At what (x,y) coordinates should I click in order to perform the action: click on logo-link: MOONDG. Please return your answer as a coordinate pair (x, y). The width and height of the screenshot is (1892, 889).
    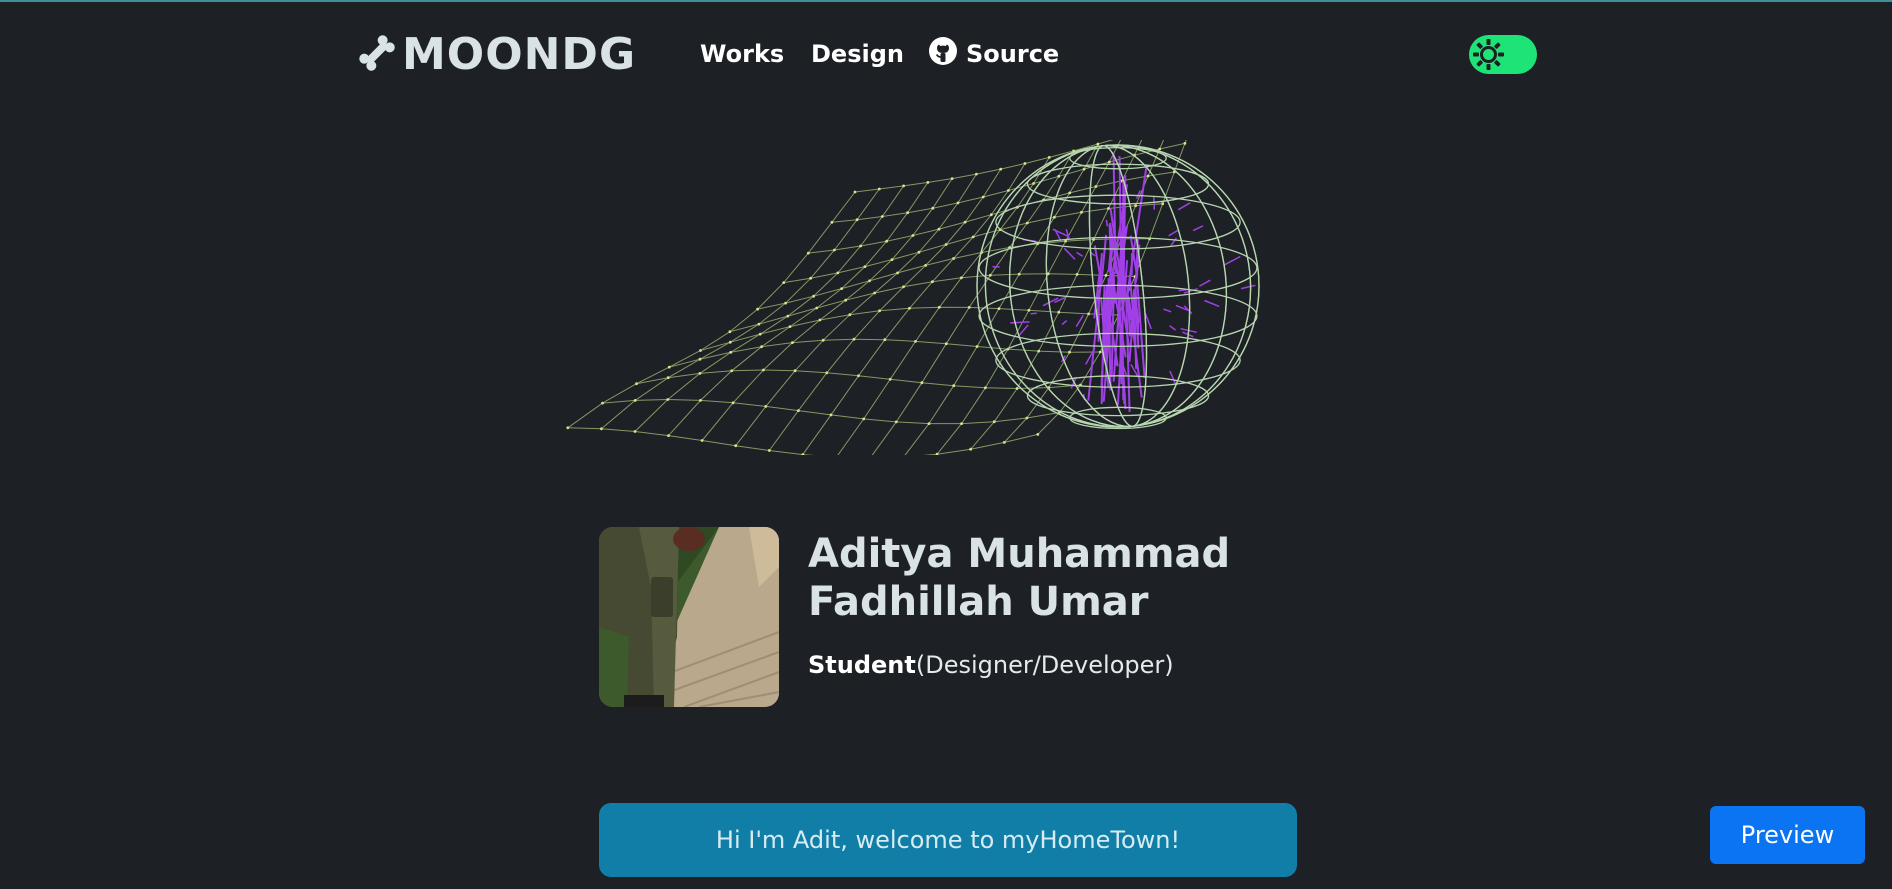
    Looking at the image, I should click on (496, 55).